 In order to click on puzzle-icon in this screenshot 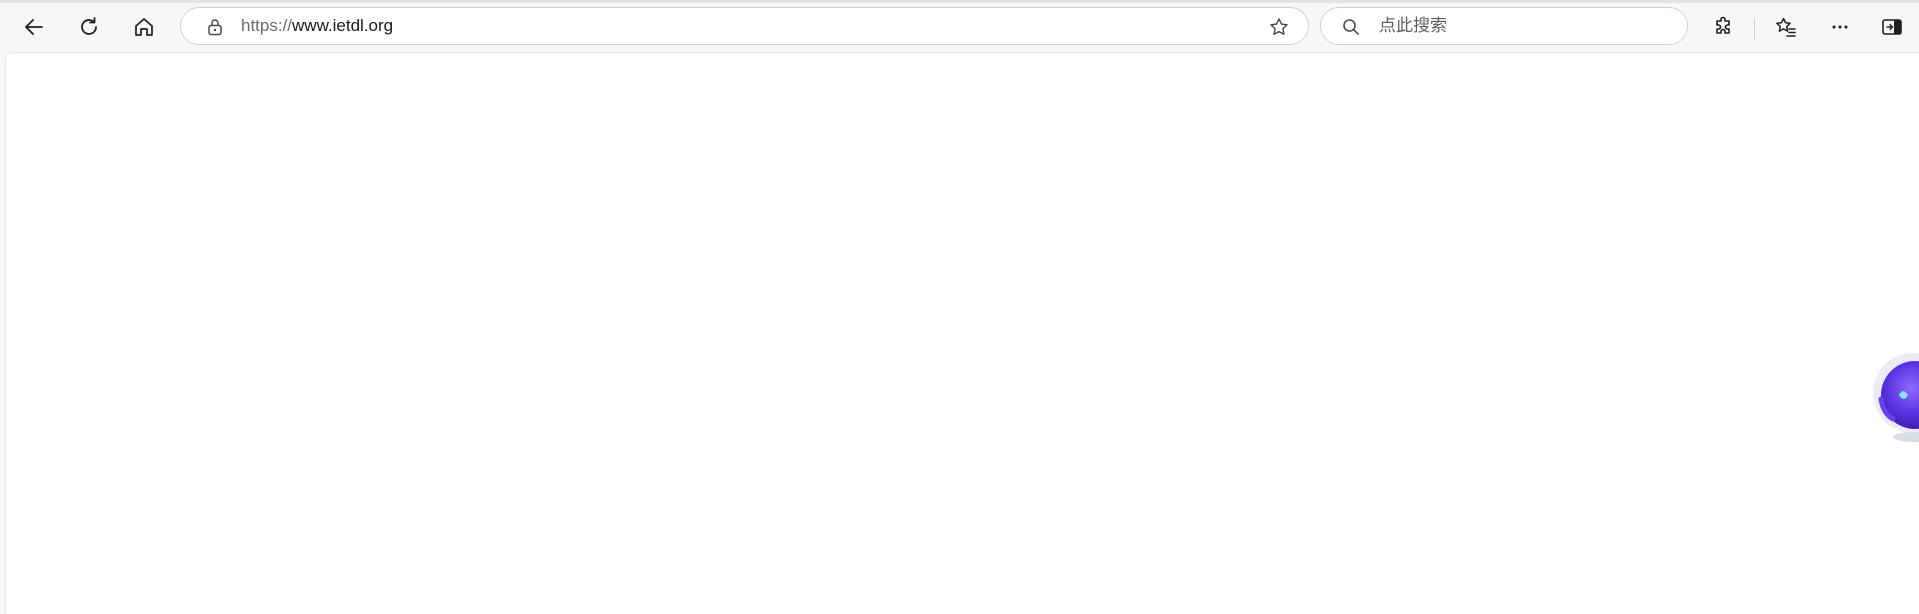, I will do `click(1723, 25)`.